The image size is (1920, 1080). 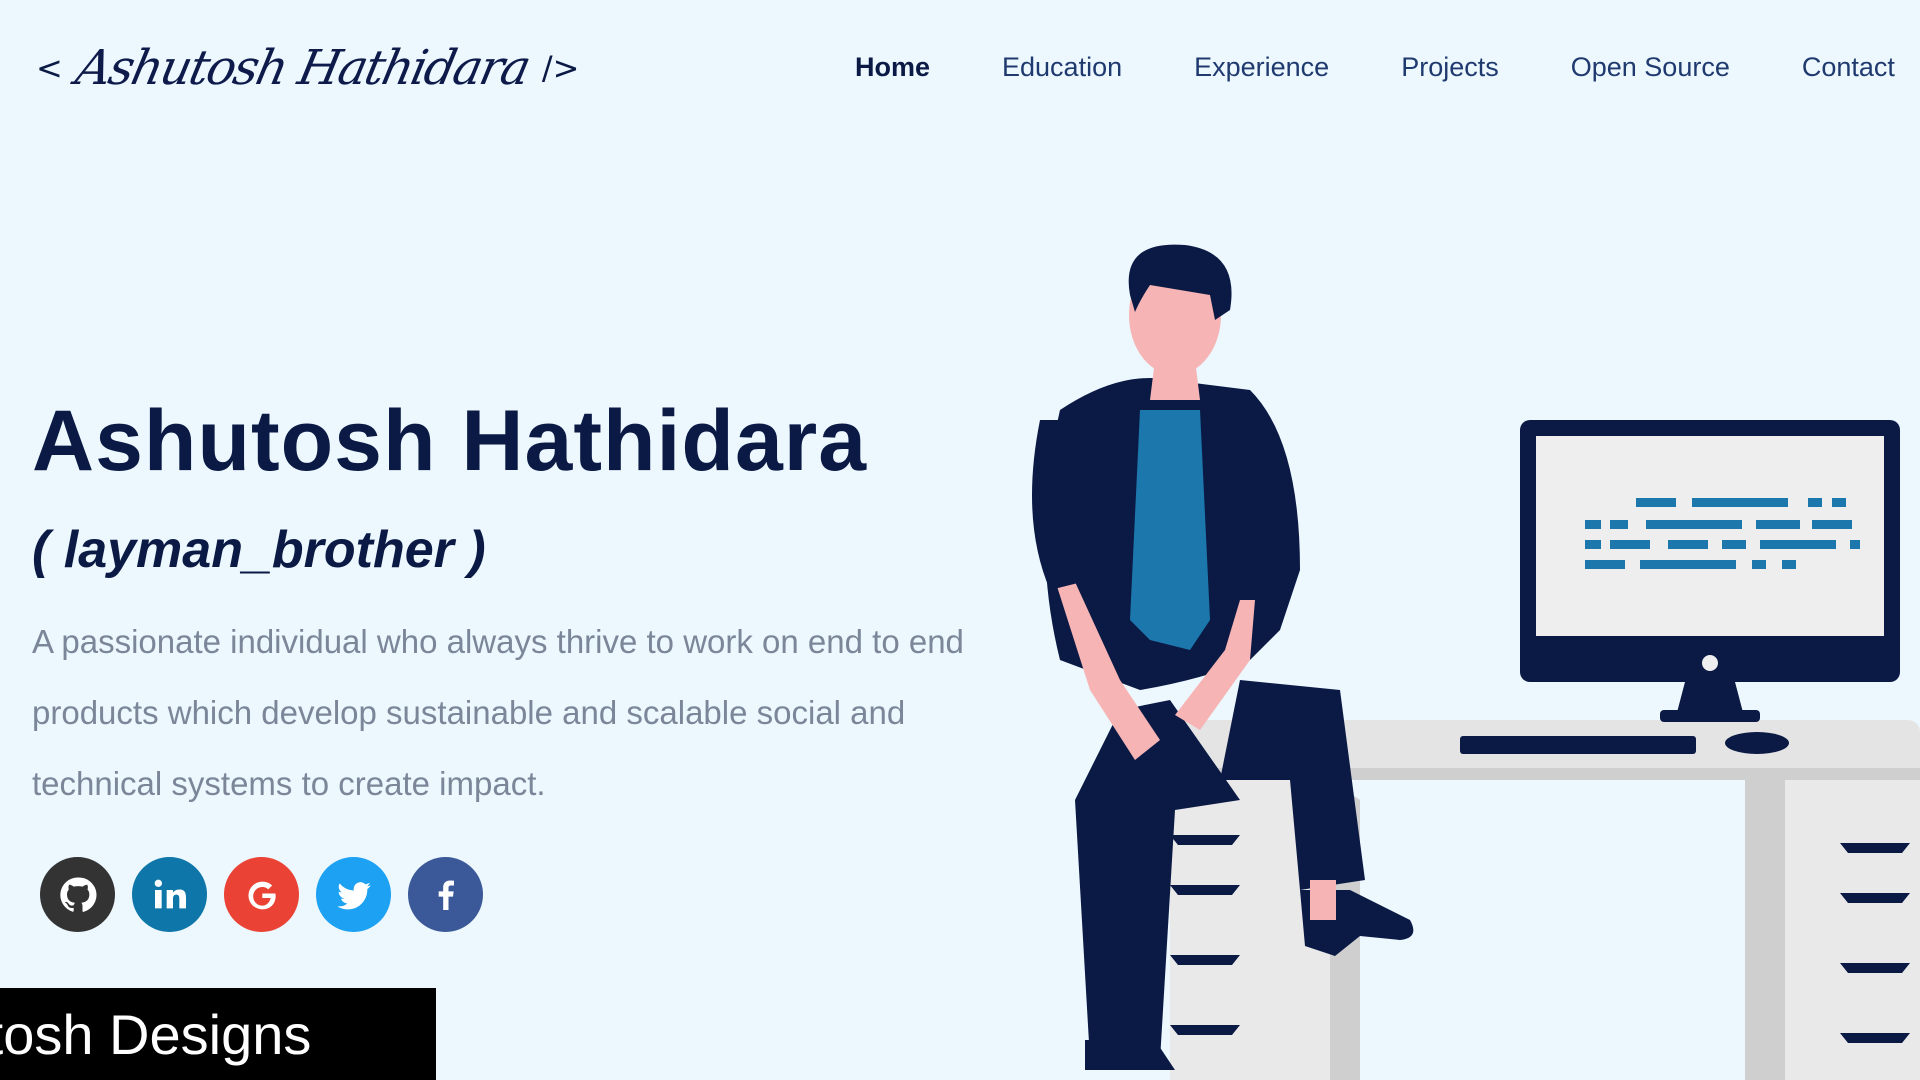 I want to click on mouse, so click(x=1757, y=743).